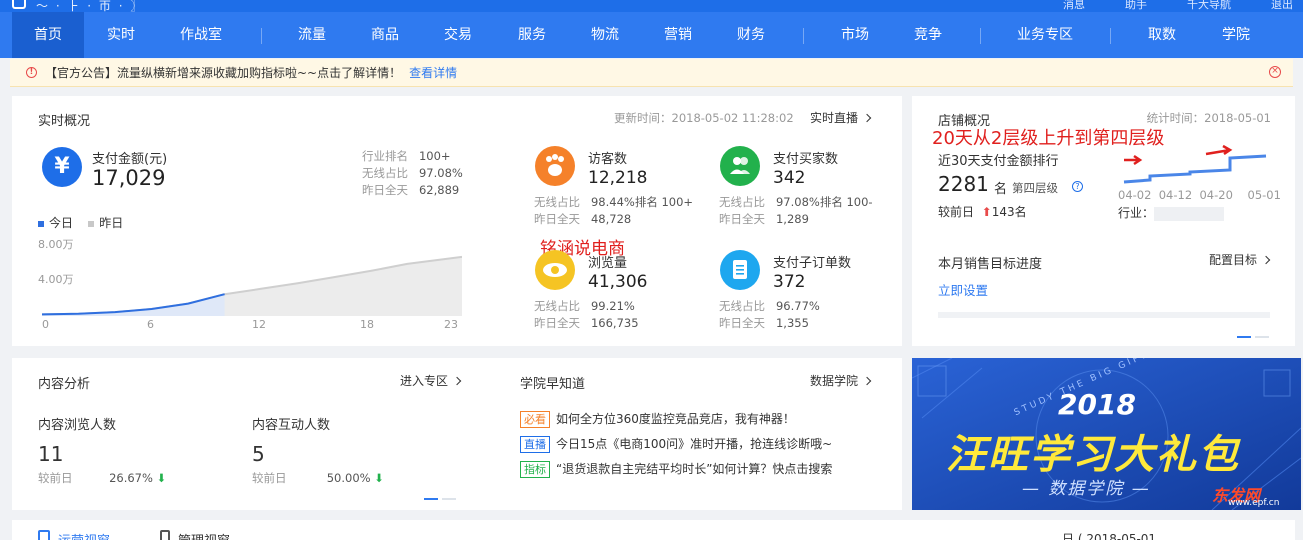 This screenshot has height=540, width=1303. Describe the element at coordinates (1162, 35) in the screenshot. I see `nav-fetch-data: 取数` at that location.